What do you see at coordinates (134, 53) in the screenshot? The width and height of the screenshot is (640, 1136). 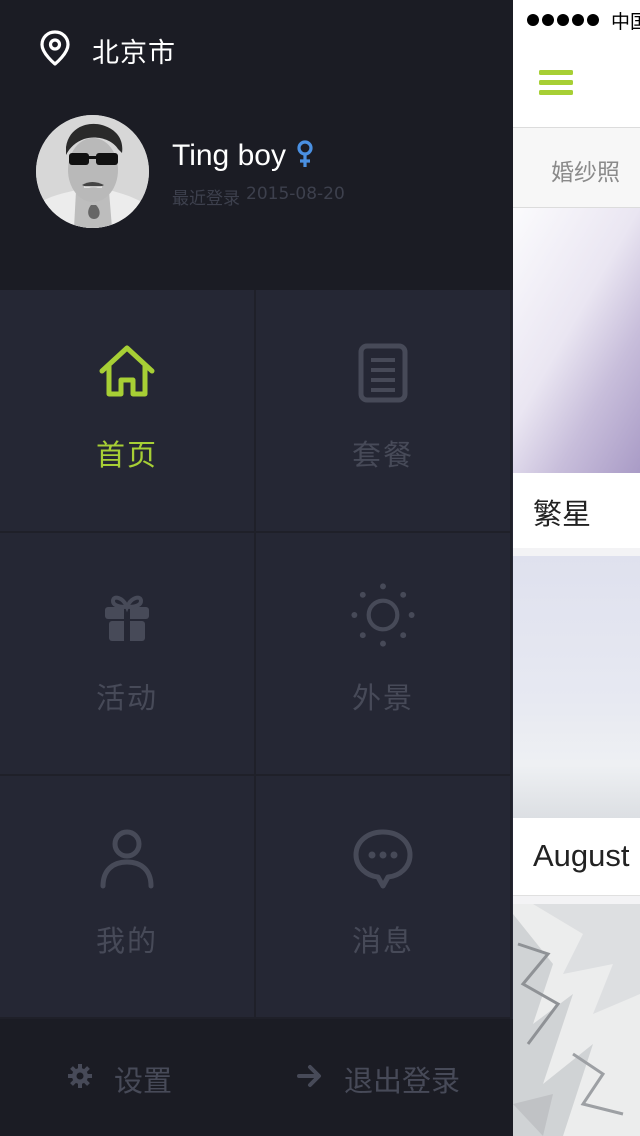 I see `city-label: 北京市` at bounding box center [134, 53].